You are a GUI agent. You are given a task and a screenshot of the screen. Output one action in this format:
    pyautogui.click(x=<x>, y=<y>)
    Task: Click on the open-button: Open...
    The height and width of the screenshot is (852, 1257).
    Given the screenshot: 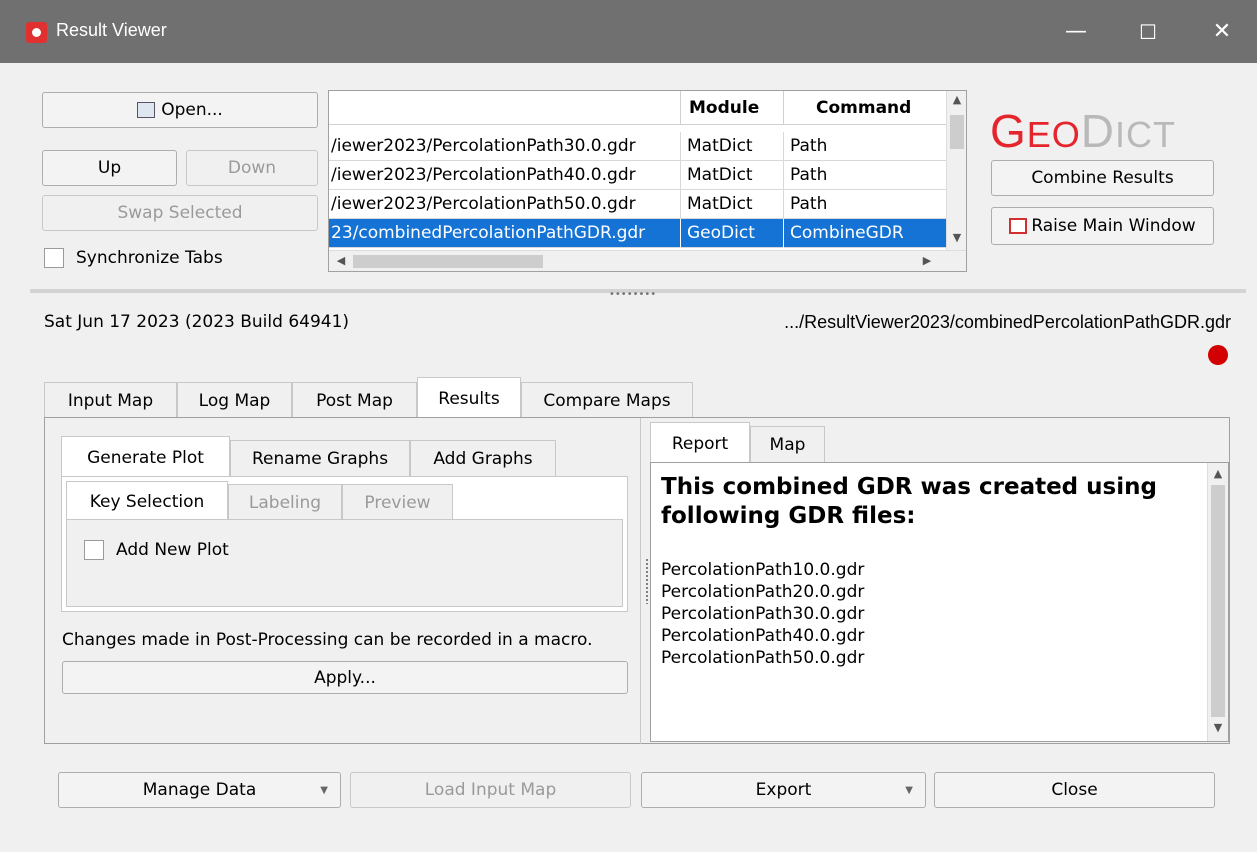 What is the action you would take?
    pyautogui.click(x=180, y=110)
    